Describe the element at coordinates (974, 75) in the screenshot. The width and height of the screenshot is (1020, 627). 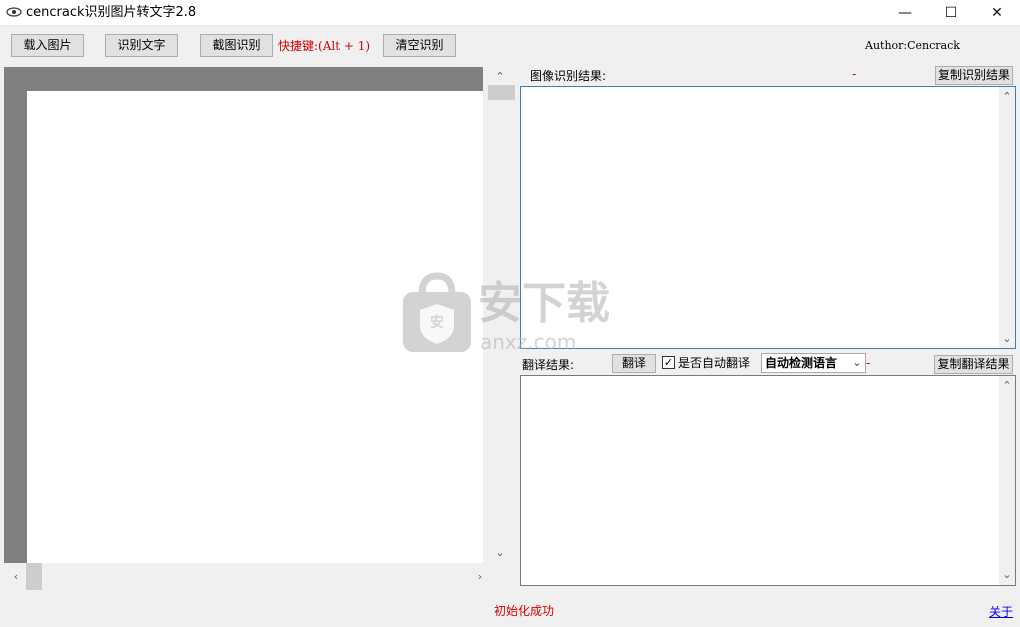
I see `copy-ocr-button: 复制识别结果` at that location.